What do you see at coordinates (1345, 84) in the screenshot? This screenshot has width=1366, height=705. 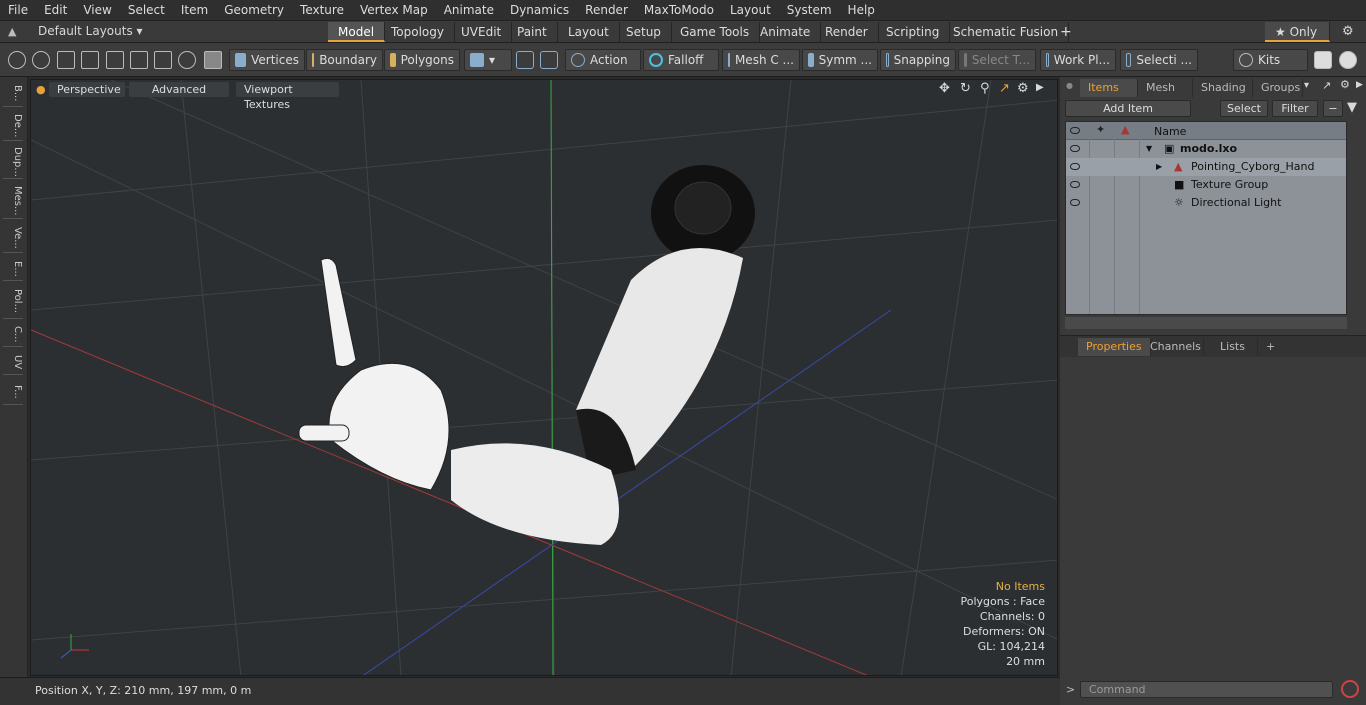 I see `panel-gear-icon: ⚙` at bounding box center [1345, 84].